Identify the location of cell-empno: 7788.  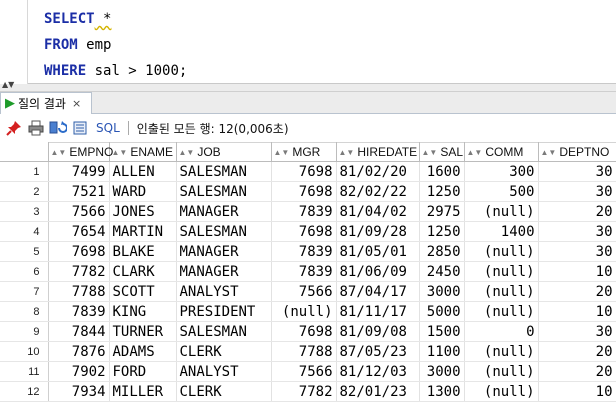
(79, 291).